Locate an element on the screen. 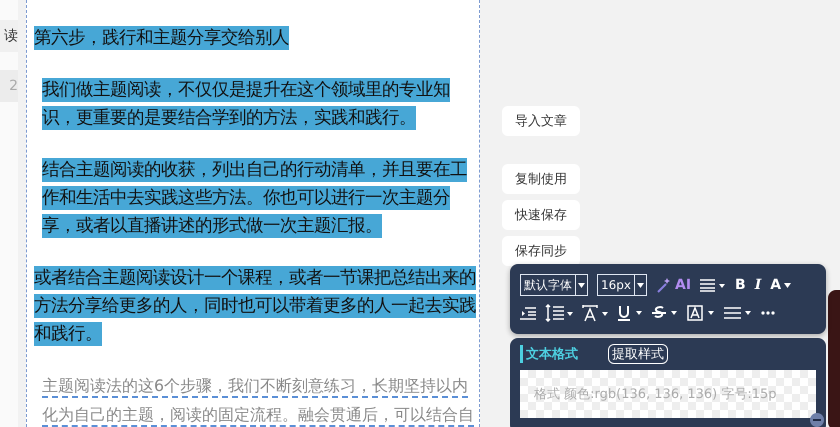 Image resolution: width=840 pixels, height=427 pixels. action-button: 保存同步 is located at coordinates (541, 251).